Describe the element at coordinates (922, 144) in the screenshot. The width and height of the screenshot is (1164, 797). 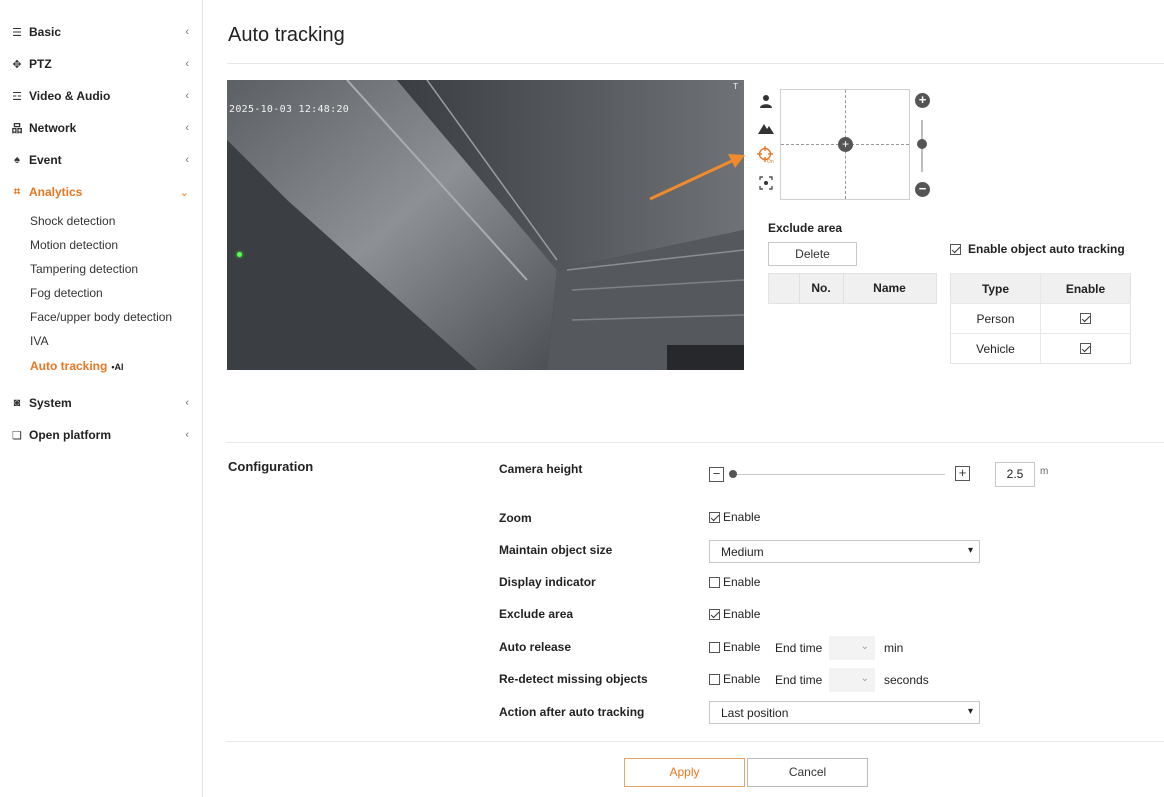
I see `zoom-slider-handle` at that location.